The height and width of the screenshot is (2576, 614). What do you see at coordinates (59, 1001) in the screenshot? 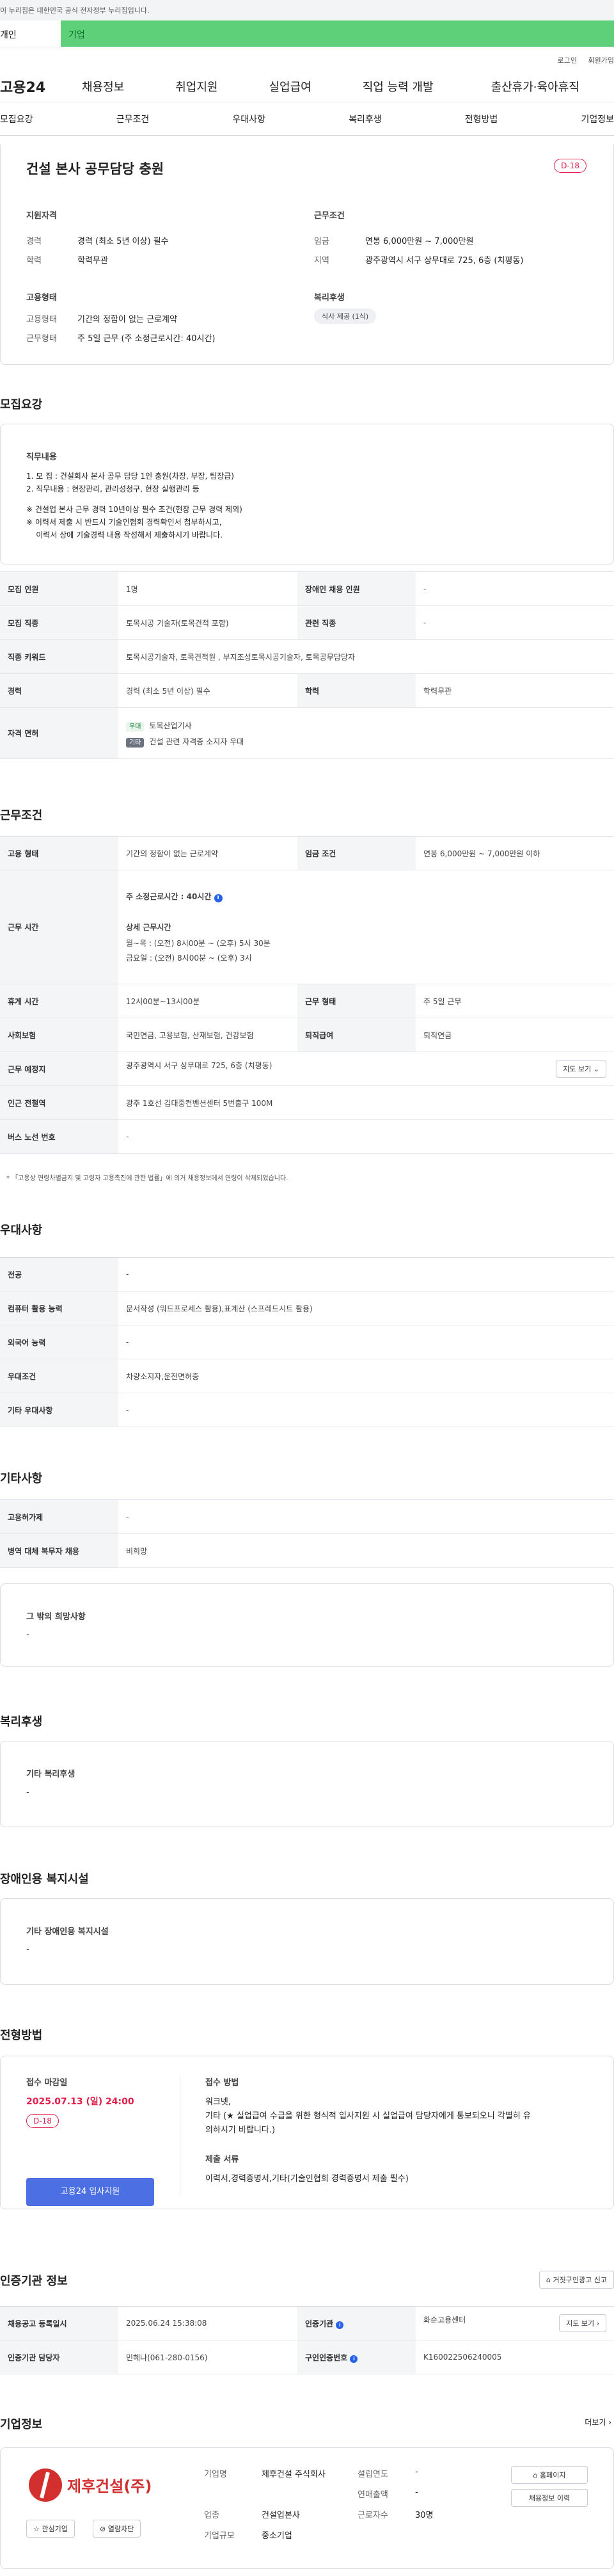
I see `cell-label: 휴게 시간` at bounding box center [59, 1001].